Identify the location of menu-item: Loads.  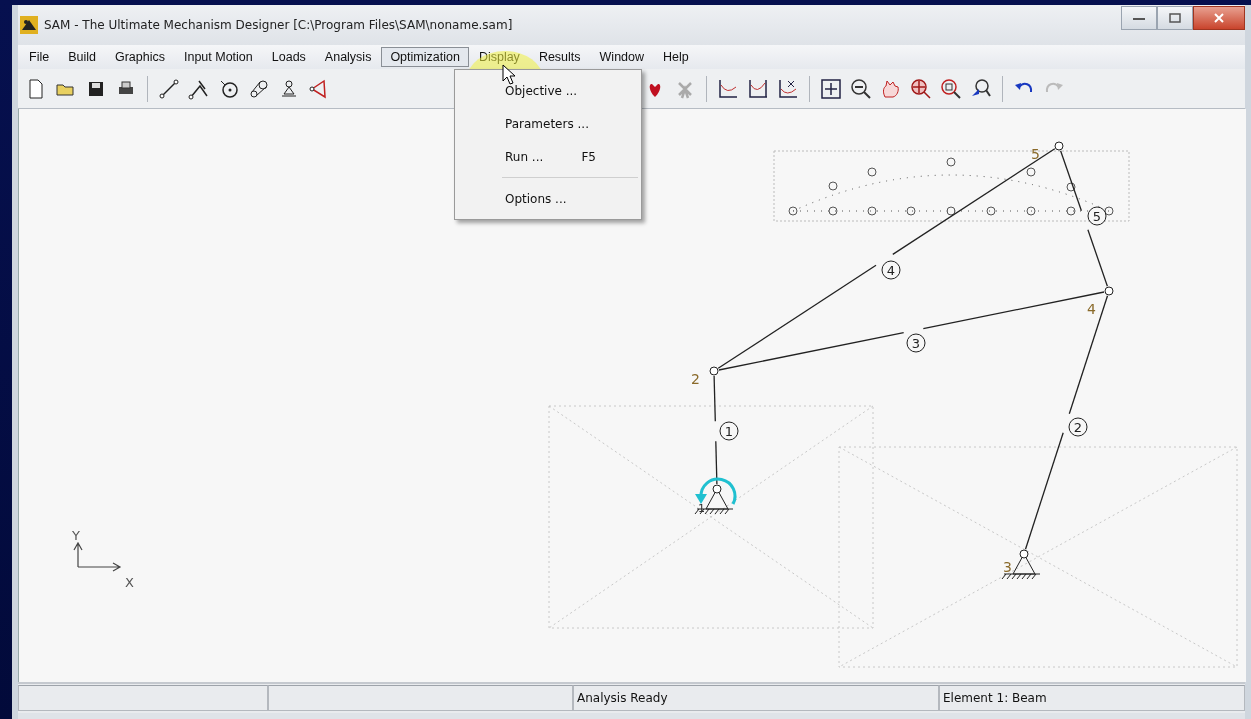
(288, 57).